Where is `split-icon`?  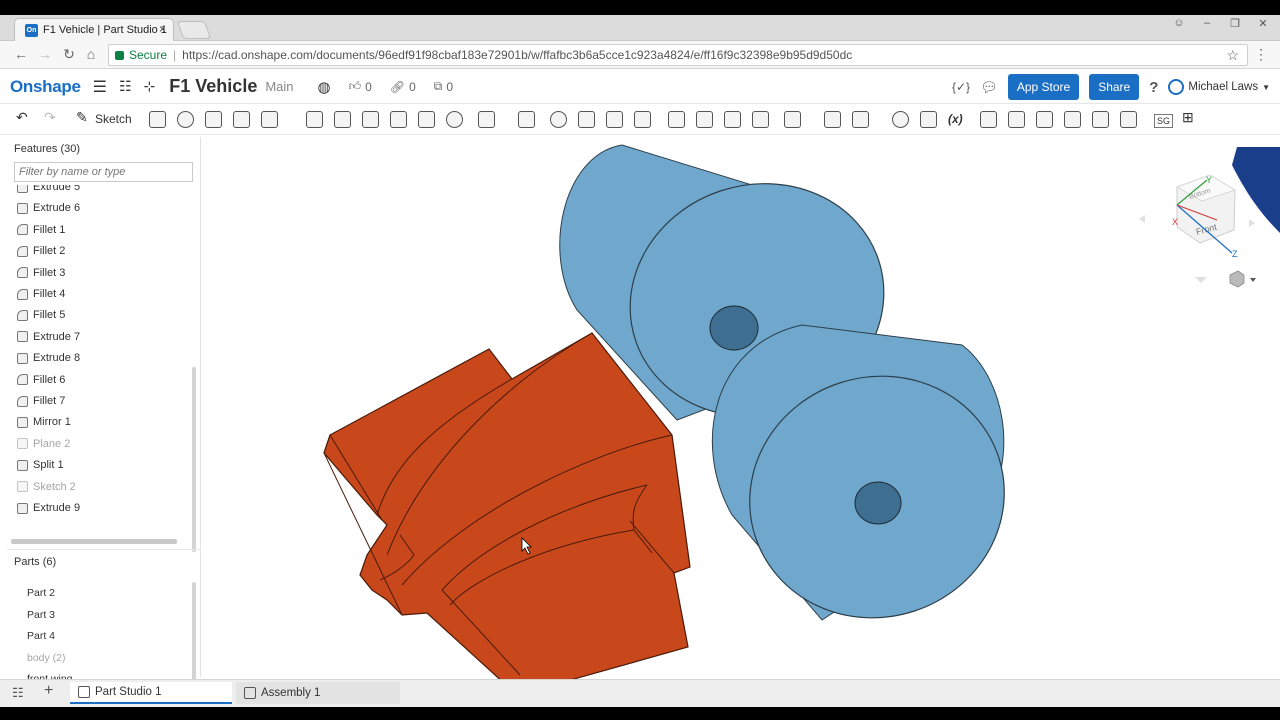 split-icon is located at coordinates (586, 119).